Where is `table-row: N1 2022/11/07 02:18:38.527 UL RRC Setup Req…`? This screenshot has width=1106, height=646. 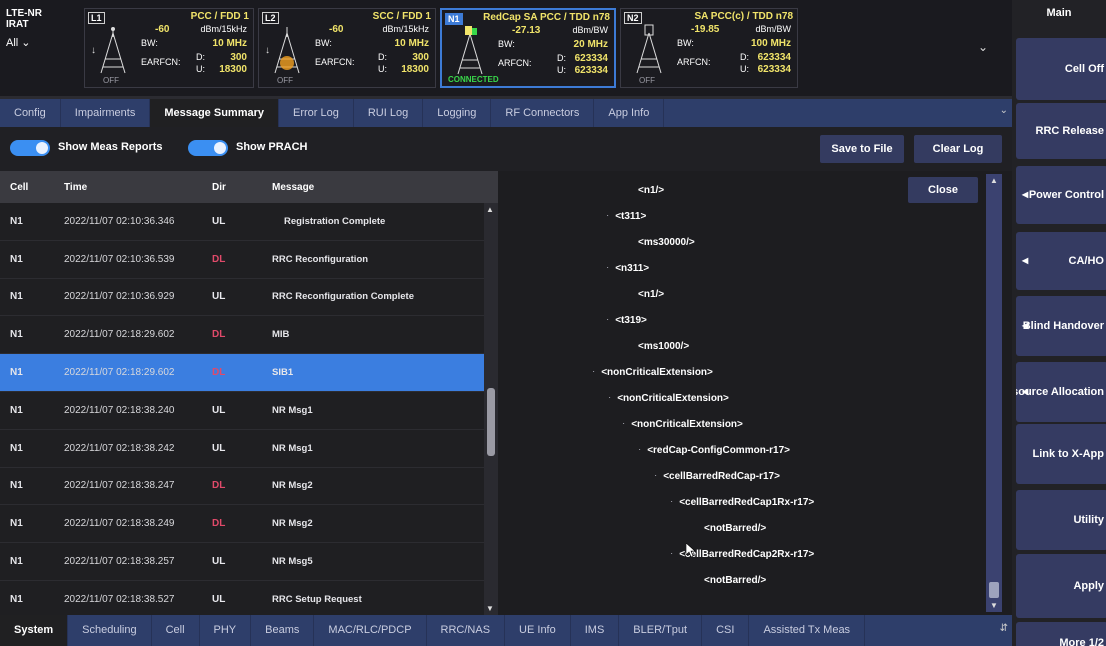
table-row: N1 2022/11/07 02:18:38.527 UL RRC Setup Req… is located at coordinates (249, 600).